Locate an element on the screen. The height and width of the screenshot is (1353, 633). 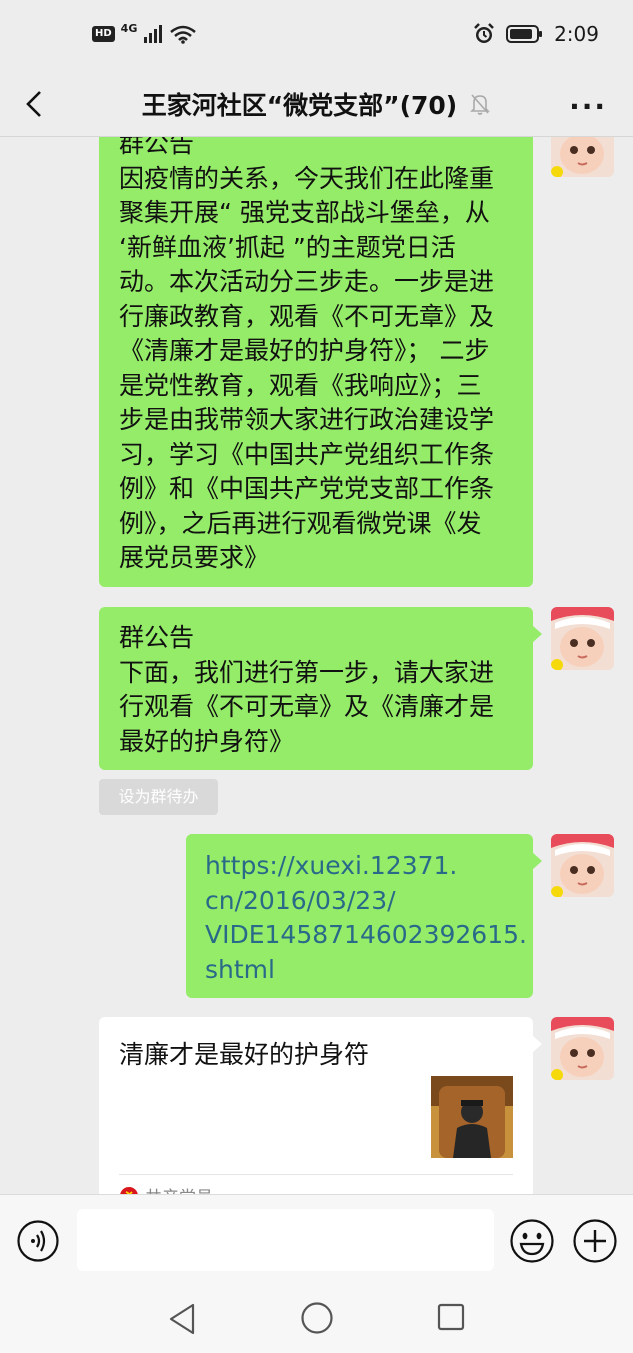
alarm-icon is located at coordinates (484, 33).